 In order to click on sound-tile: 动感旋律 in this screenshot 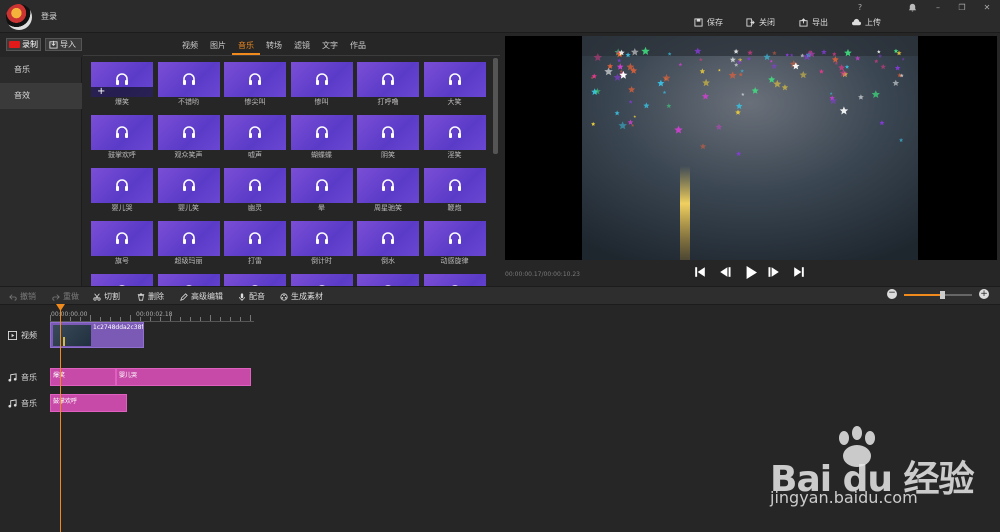, I will do `click(454, 244)`.